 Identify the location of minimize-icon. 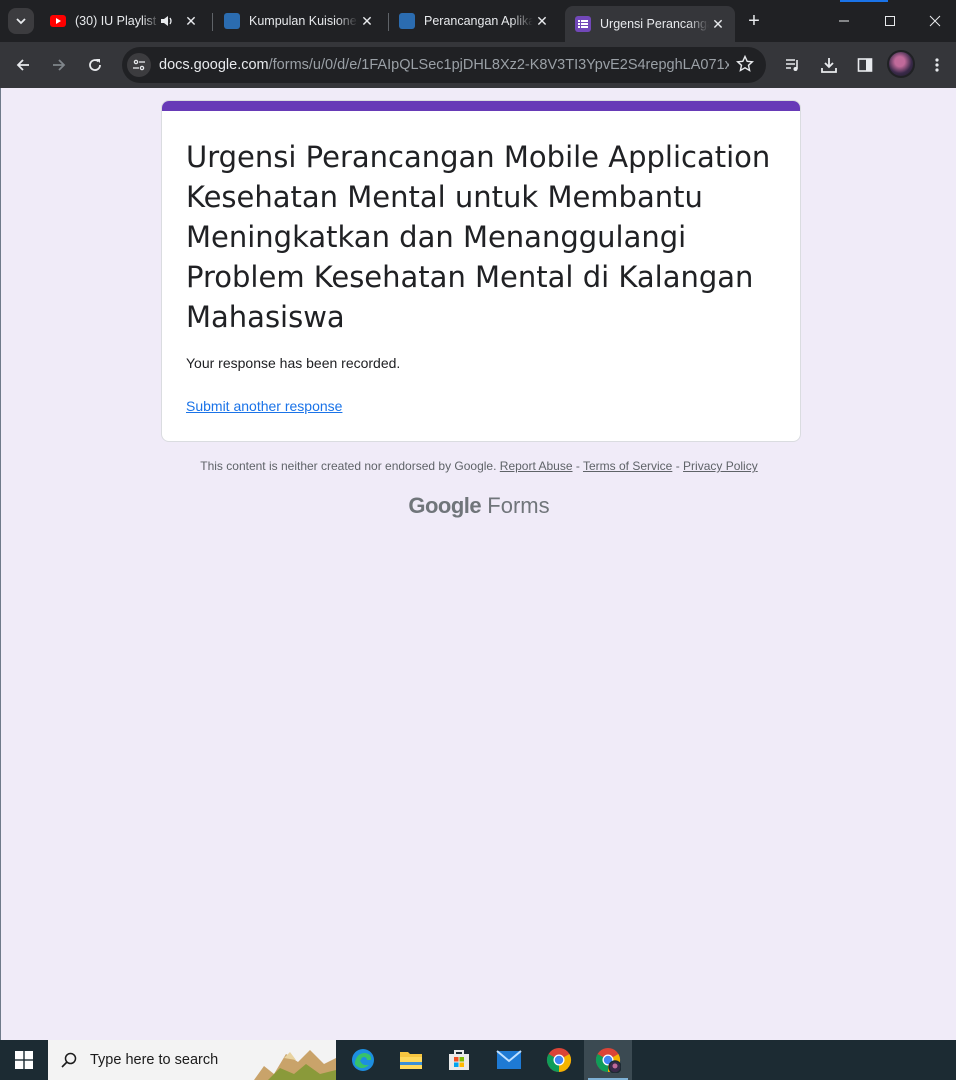
(844, 21).